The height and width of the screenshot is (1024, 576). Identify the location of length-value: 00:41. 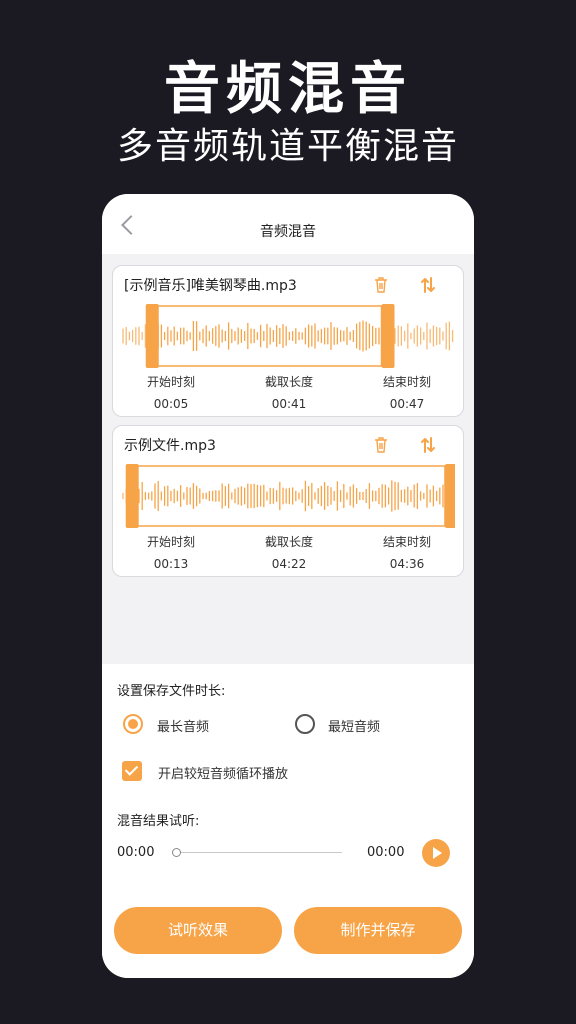
(289, 404).